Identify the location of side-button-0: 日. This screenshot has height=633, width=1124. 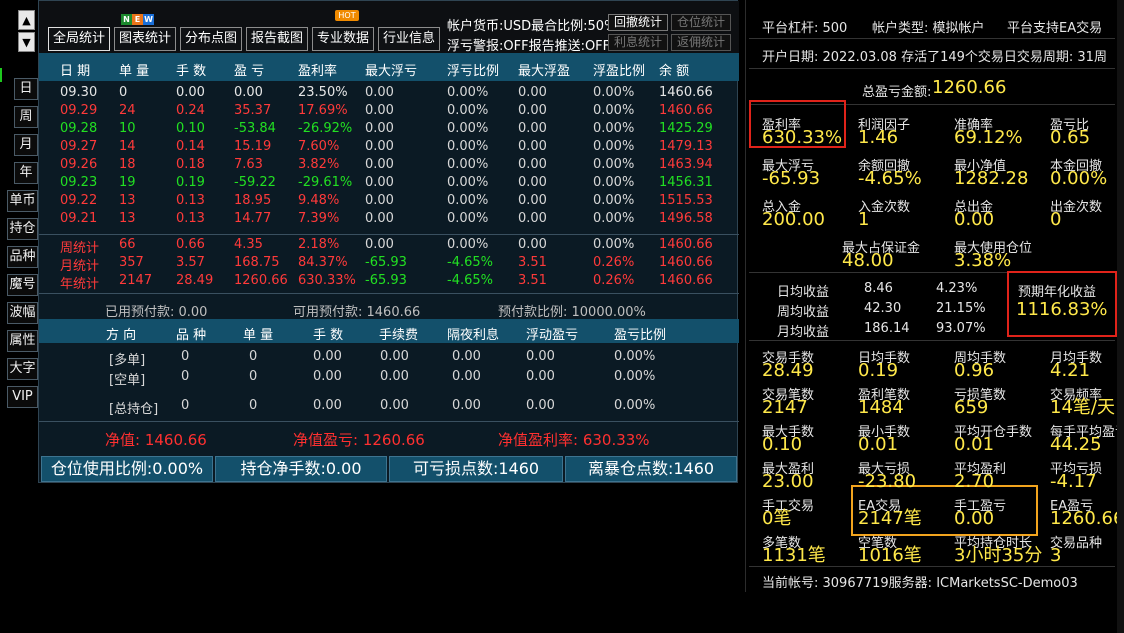
(26, 89).